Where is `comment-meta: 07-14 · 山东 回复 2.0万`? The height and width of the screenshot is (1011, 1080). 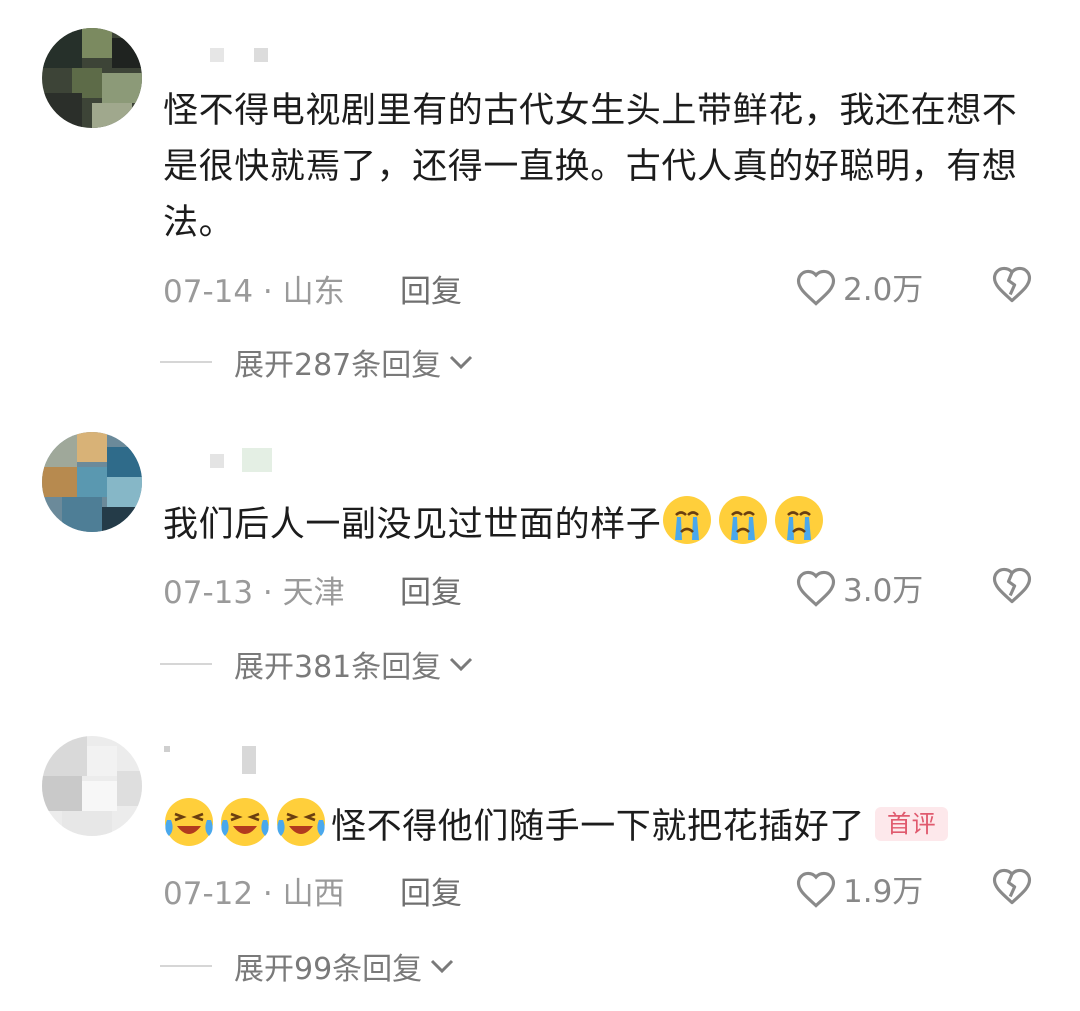 comment-meta: 07-14 · 山东 回复 2.0万 is located at coordinates (598, 287).